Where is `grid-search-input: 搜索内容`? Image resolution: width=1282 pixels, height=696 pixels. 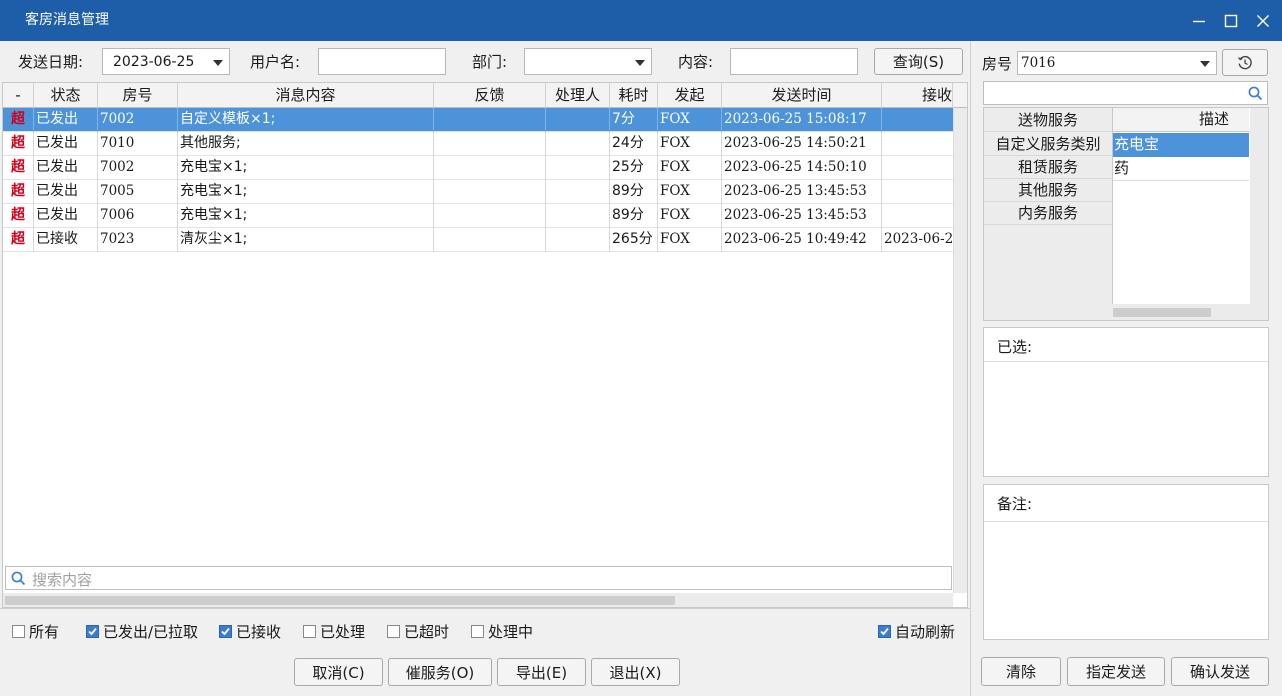 grid-search-input: 搜索内容 is located at coordinates (478, 578).